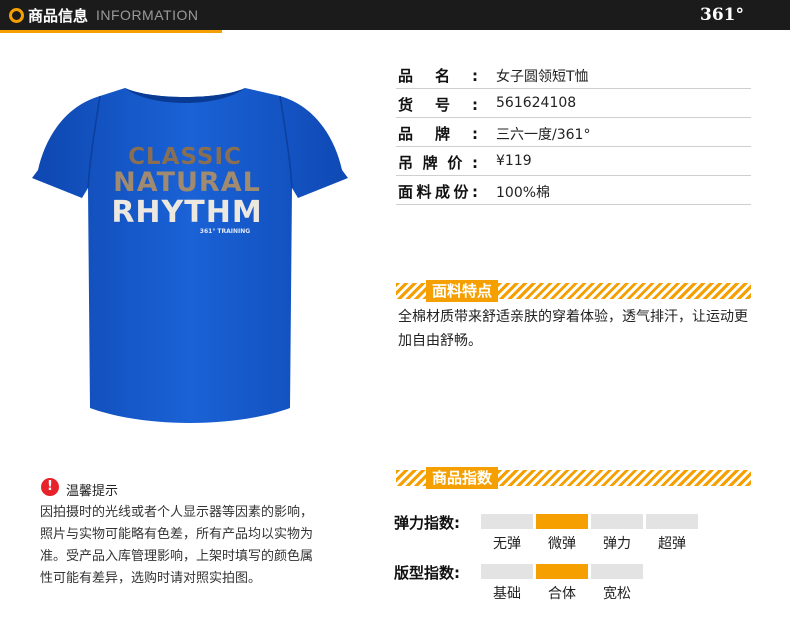 This screenshot has width=790, height=623. I want to click on print-tag: 361° TRAINING, so click(225, 231).